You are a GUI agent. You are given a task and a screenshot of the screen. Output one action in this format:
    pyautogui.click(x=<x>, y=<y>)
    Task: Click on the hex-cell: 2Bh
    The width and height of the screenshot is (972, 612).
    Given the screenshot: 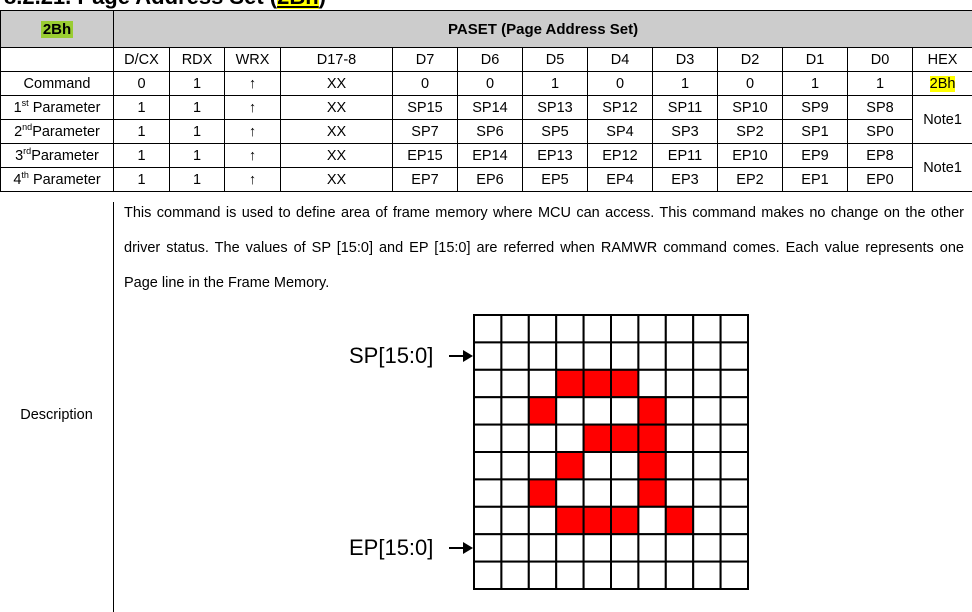 What is the action you would take?
    pyautogui.click(x=941, y=83)
    